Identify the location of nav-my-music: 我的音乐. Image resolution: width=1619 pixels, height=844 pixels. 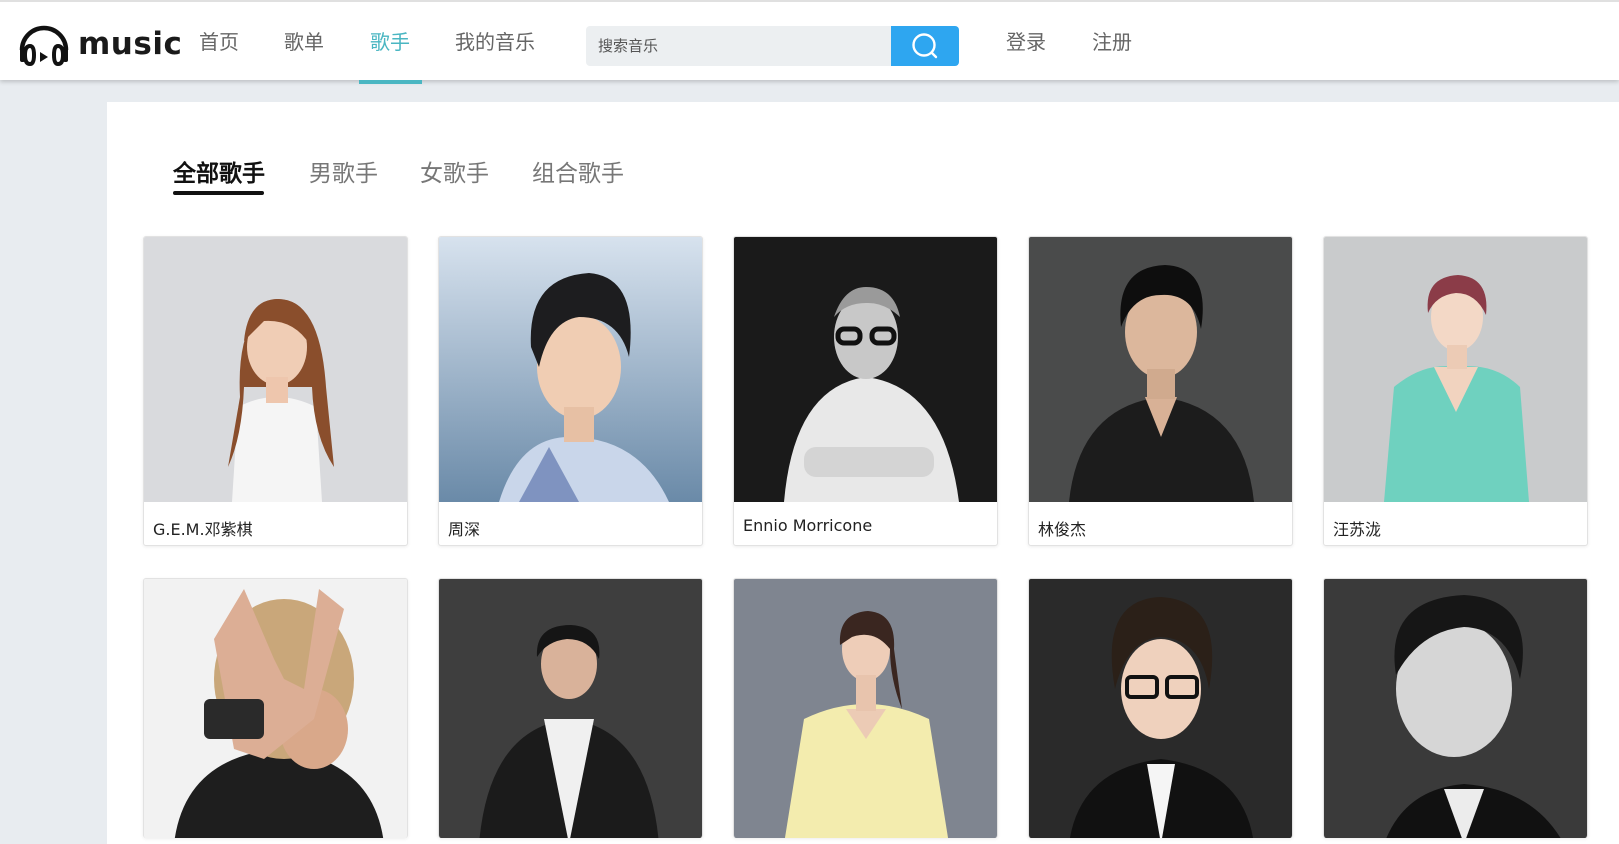
(495, 42).